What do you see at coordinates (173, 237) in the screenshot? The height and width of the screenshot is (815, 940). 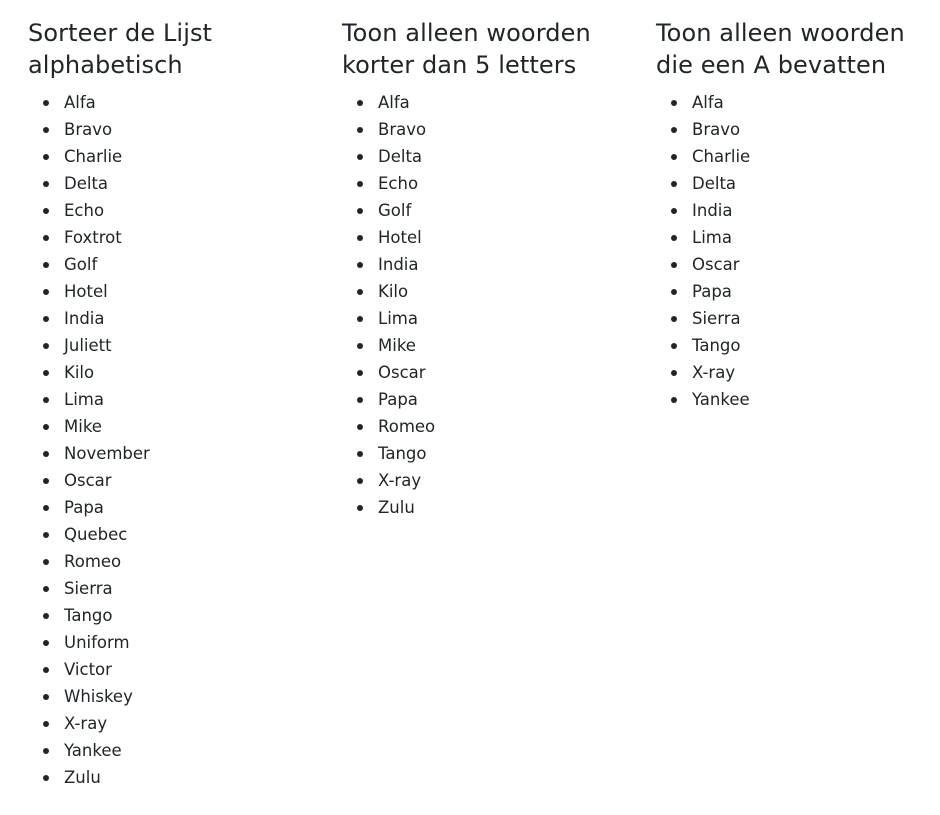 I see `list-item: Foxtrot` at bounding box center [173, 237].